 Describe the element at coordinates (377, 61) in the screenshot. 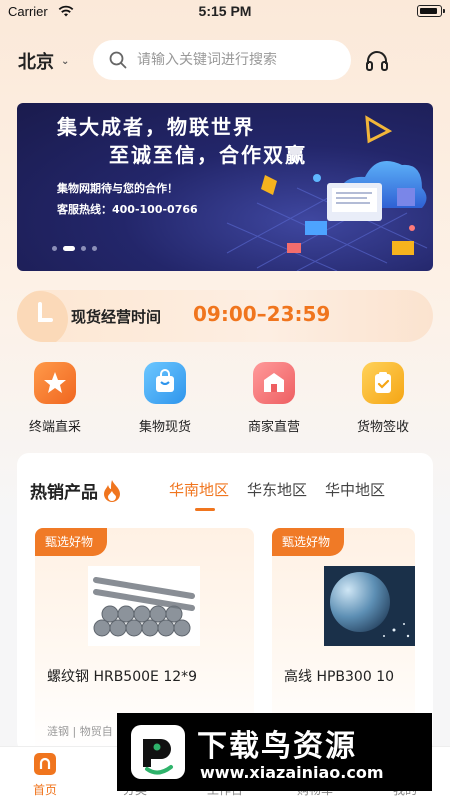

I see `headset-icon` at that location.